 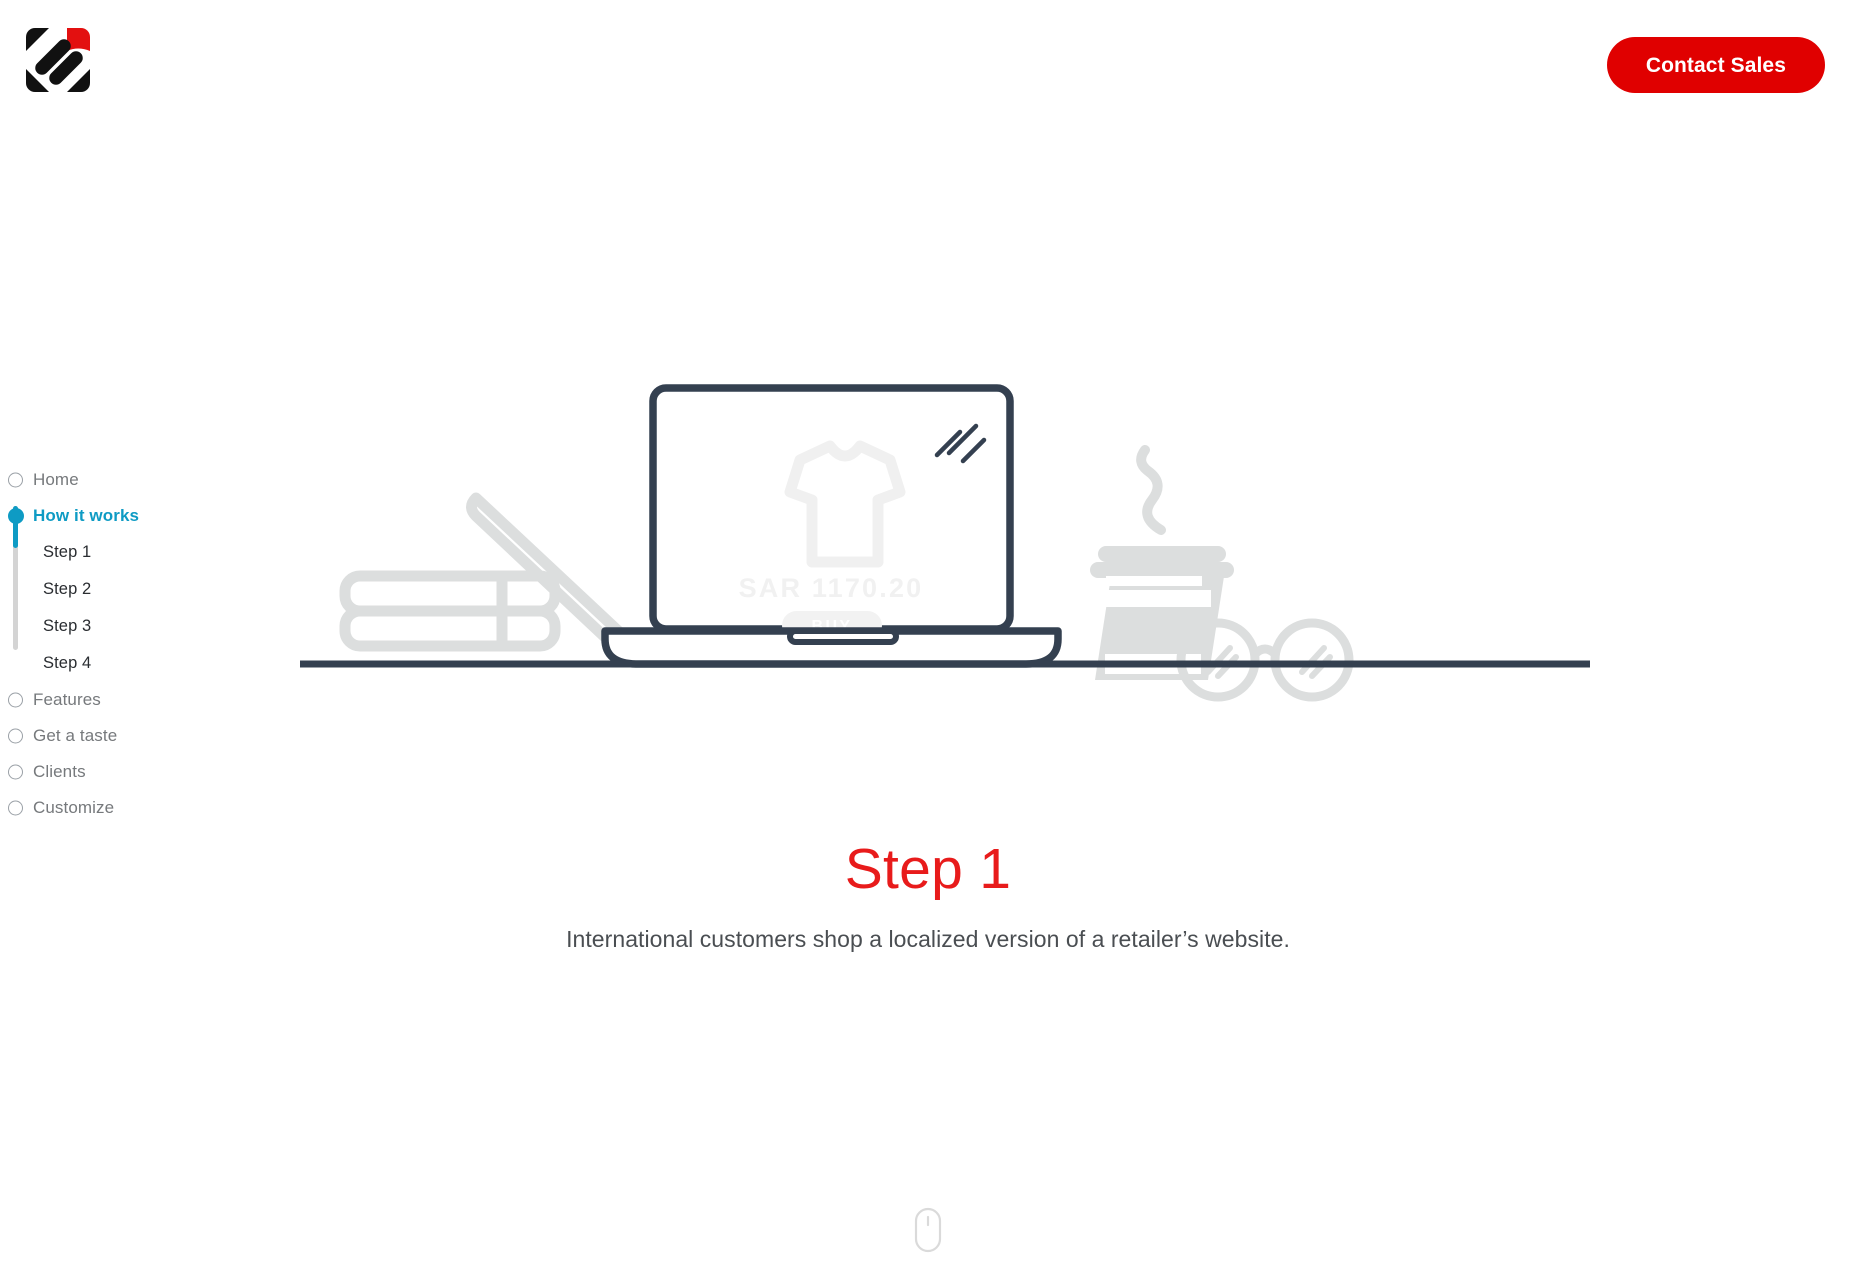 I want to click on laptop-icon: SAR 1170.20 BUY, so click(x=831, y=526).